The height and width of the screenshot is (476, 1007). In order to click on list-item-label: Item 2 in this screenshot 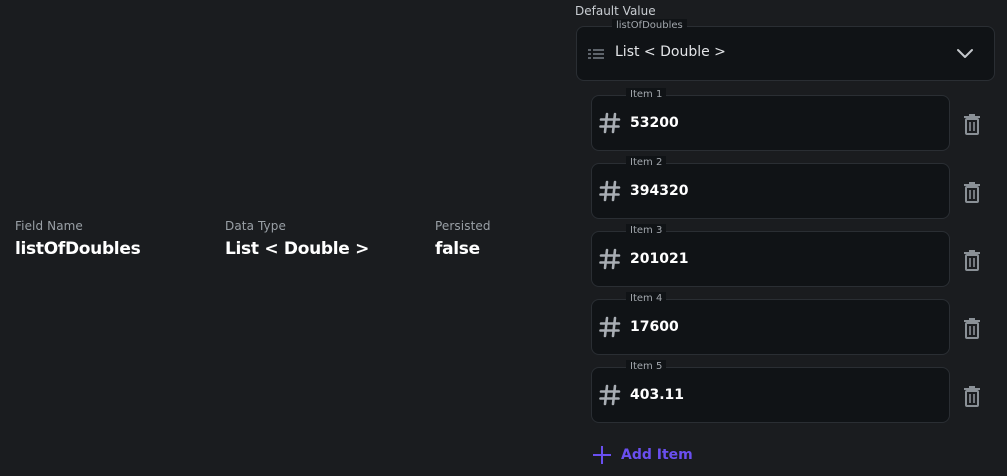, I will do `click(646, 163)`.